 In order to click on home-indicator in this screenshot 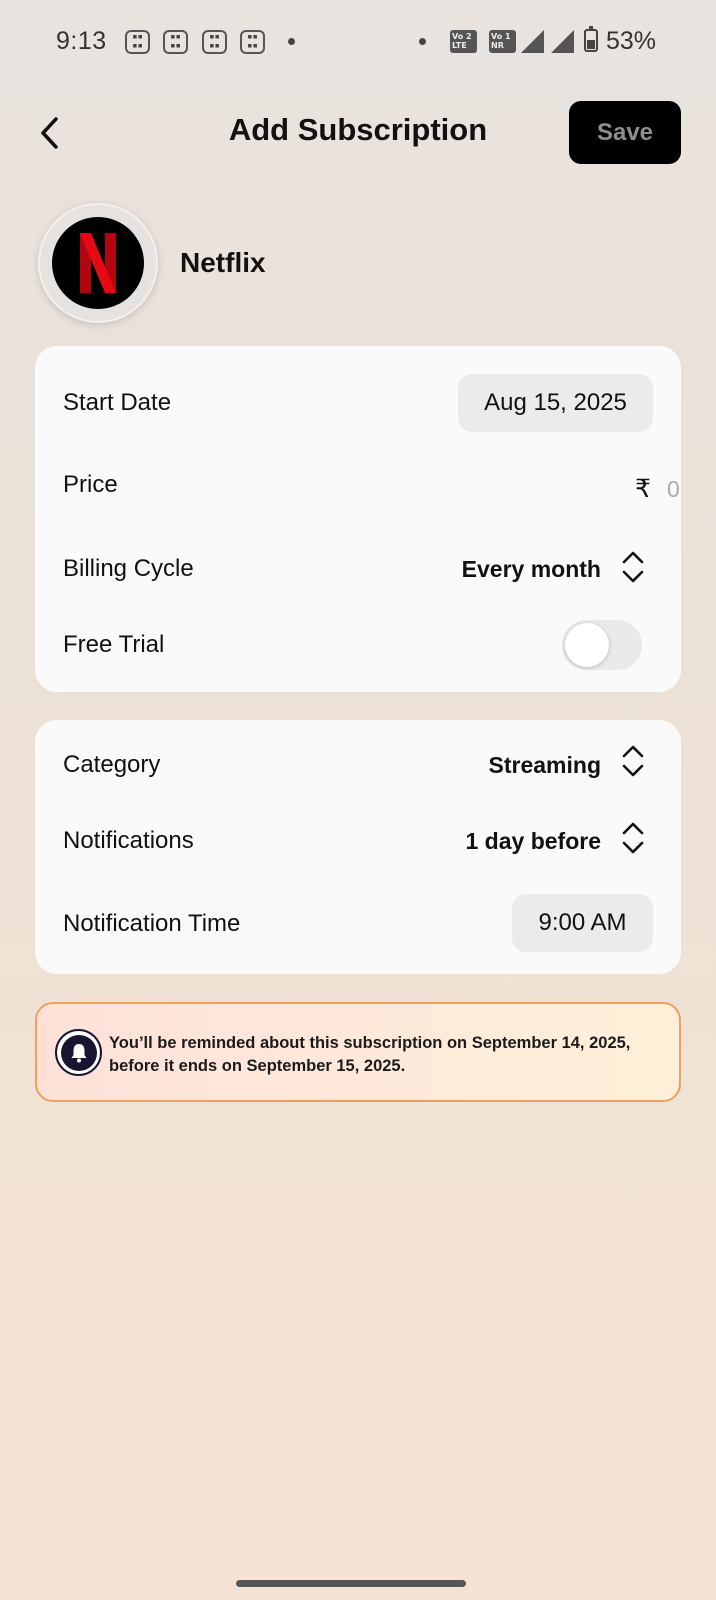, I will do `click(351, 1583)`.